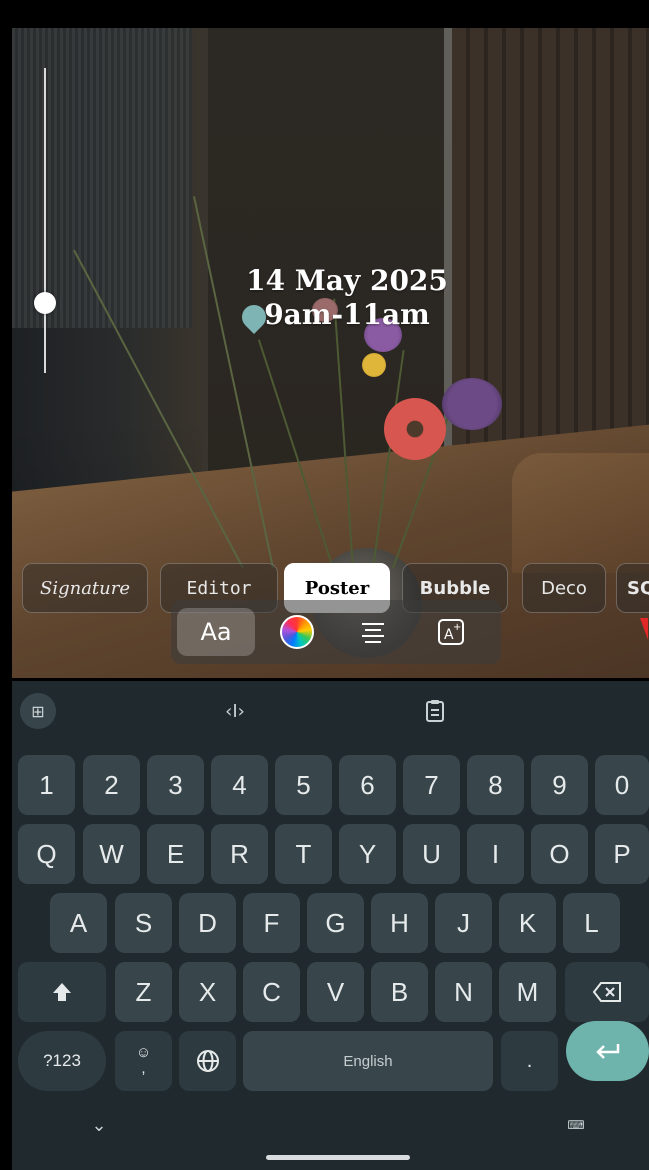  I want to click on key-6: 6, so click(367, 785).